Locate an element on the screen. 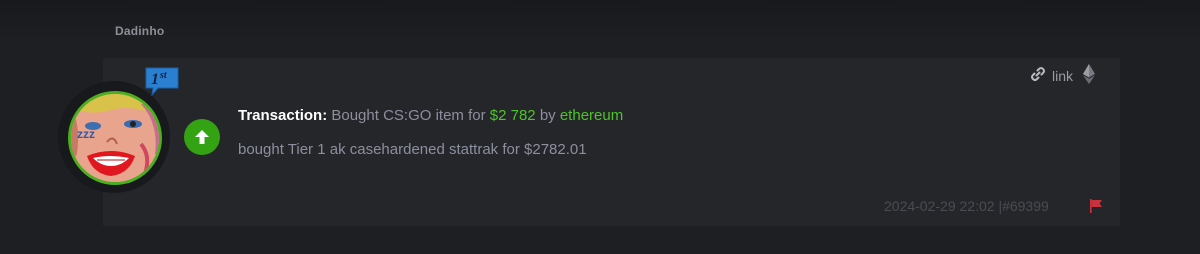  transaction-amount: $2 782 is located at coordinates (512, 115).